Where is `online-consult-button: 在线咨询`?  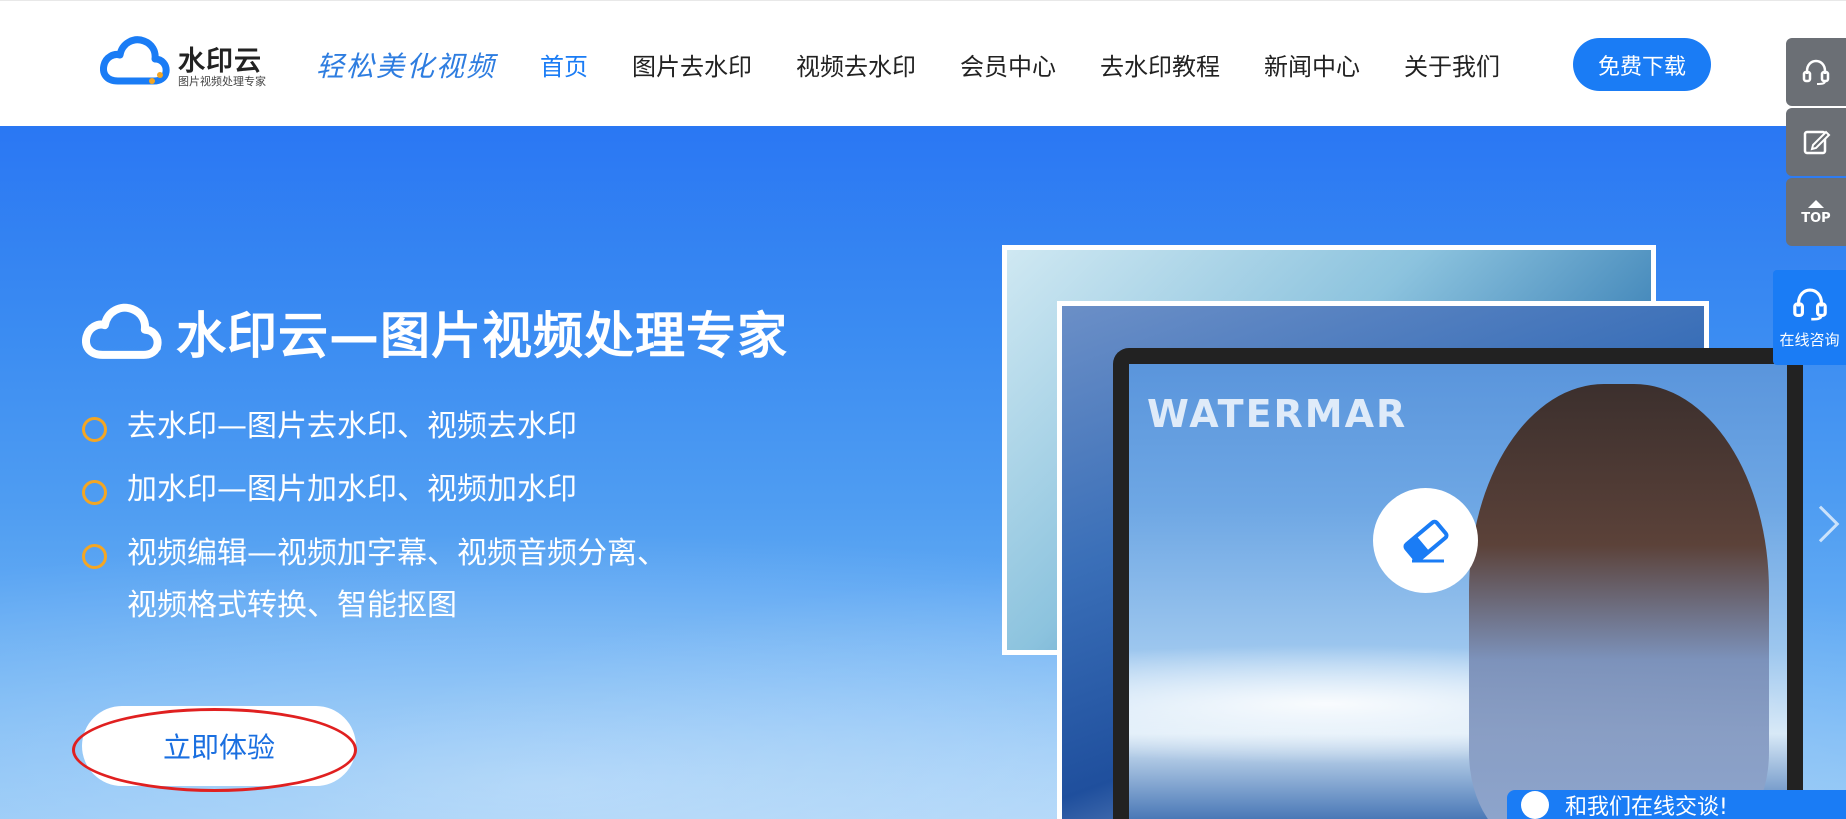
online-consult-button: 在线咨询 is located at coordinates (1809, 317).